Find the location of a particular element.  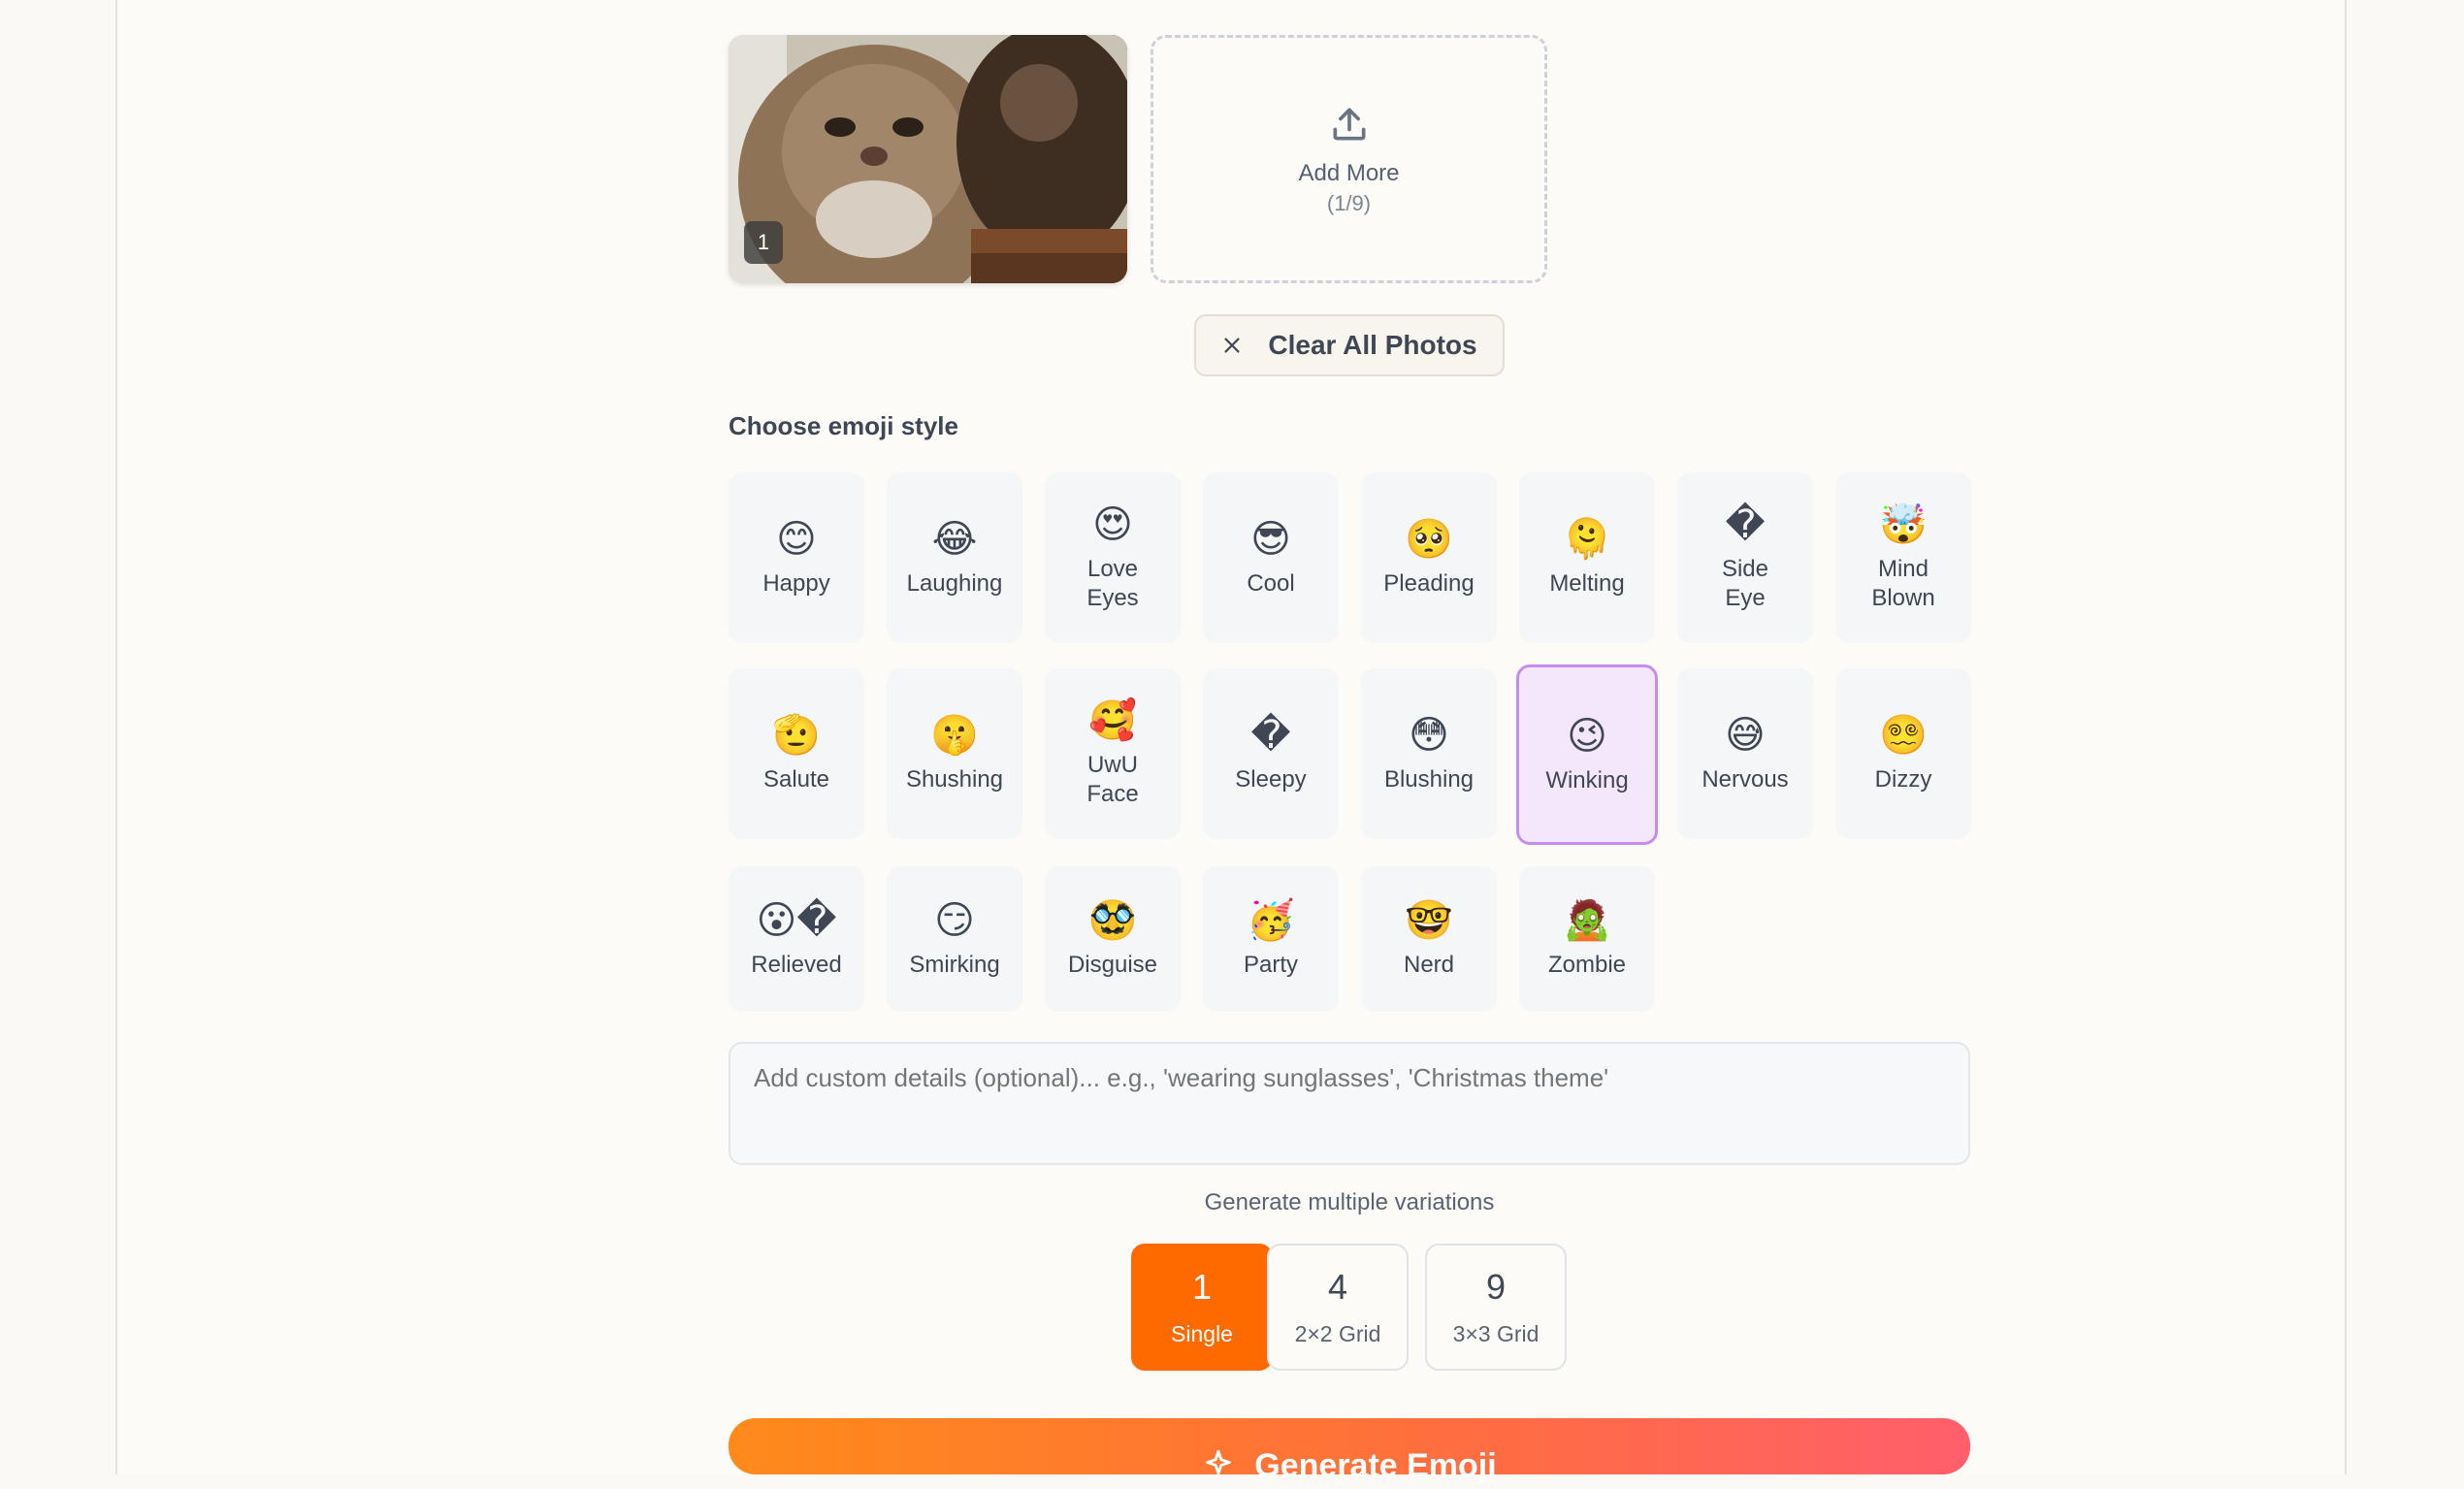

style-tile-happy: 😊 Happy is located at coordinates (796, 557).